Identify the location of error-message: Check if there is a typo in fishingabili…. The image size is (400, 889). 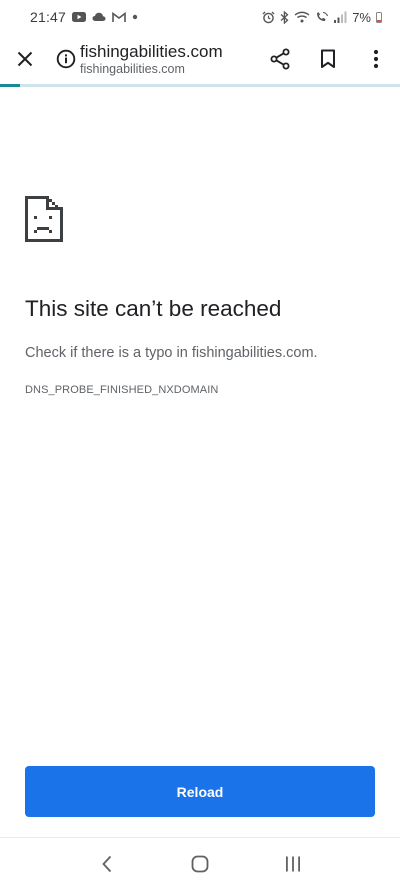
(171, 353).